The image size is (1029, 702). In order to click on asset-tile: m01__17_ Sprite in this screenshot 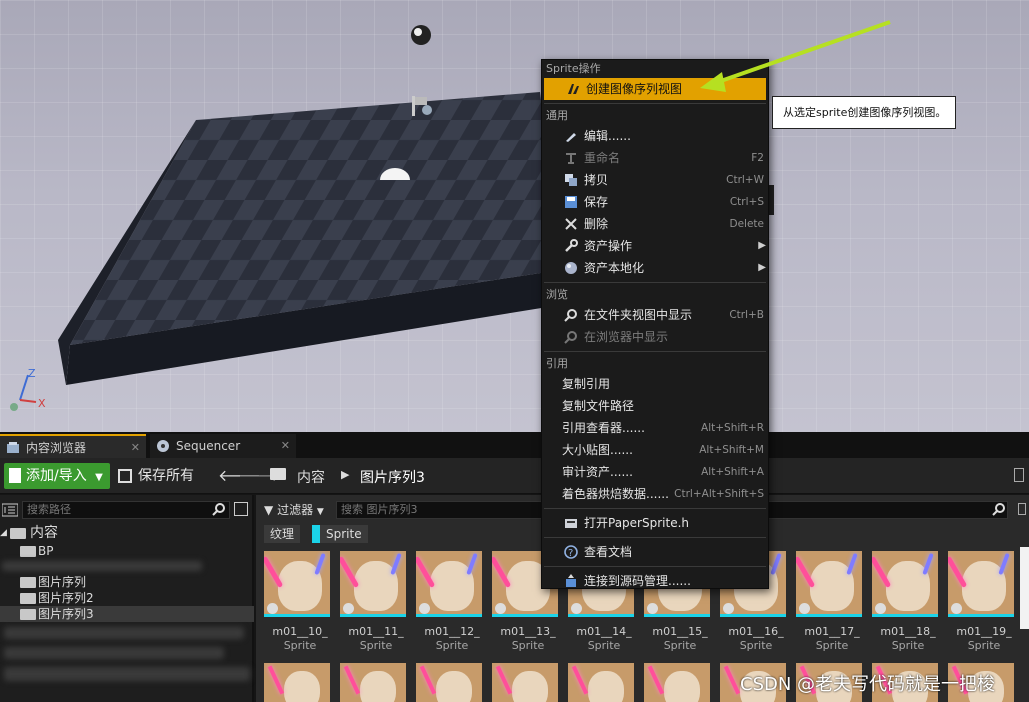, I will do `click(829, 601)`.